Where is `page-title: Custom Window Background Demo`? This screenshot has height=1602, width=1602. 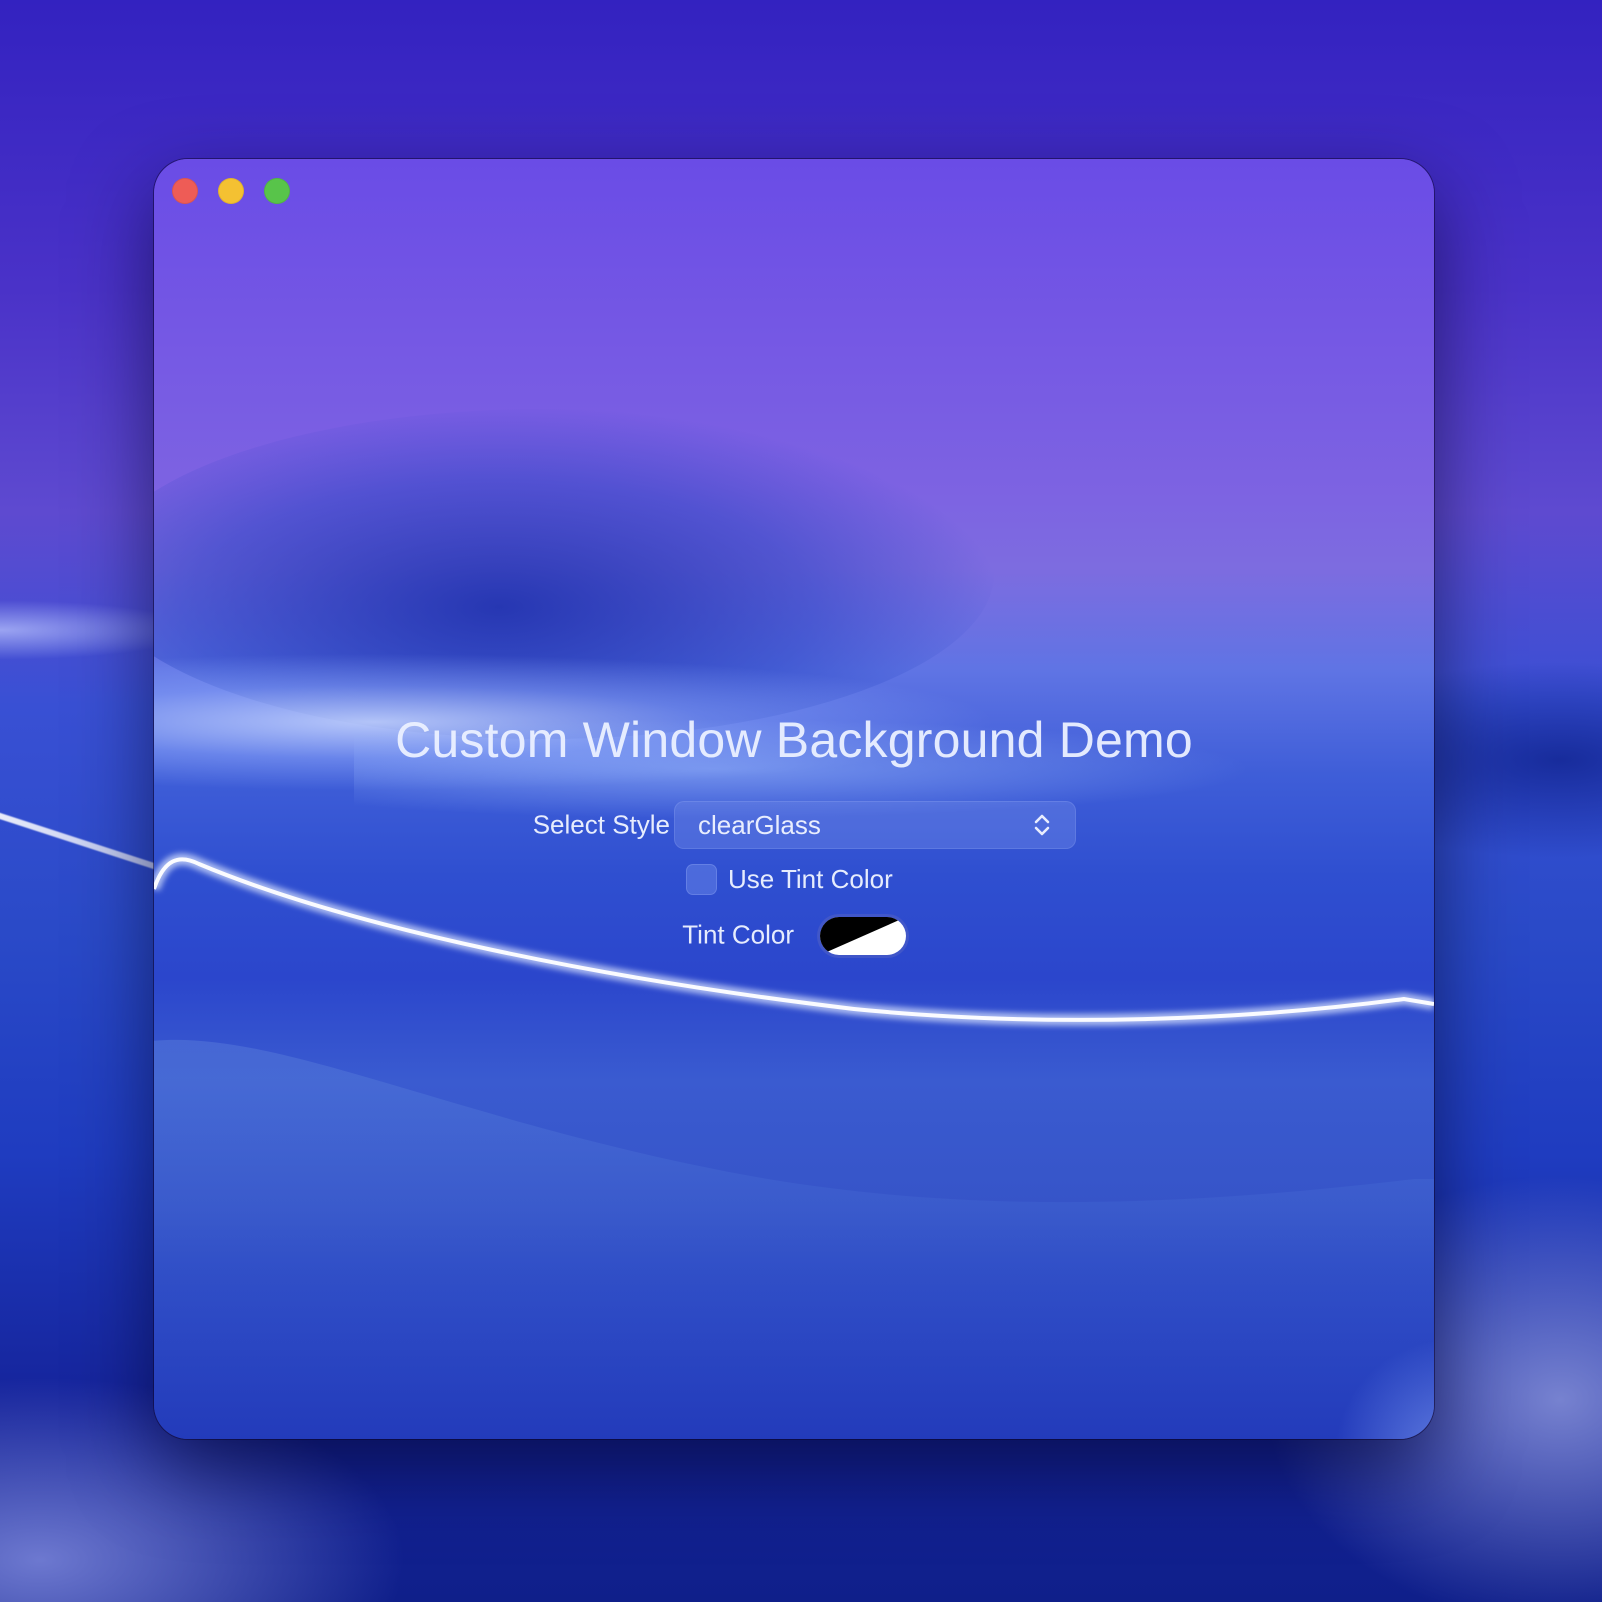
page-title: Custom Window Background Demo is located at coordinates (794, 740).